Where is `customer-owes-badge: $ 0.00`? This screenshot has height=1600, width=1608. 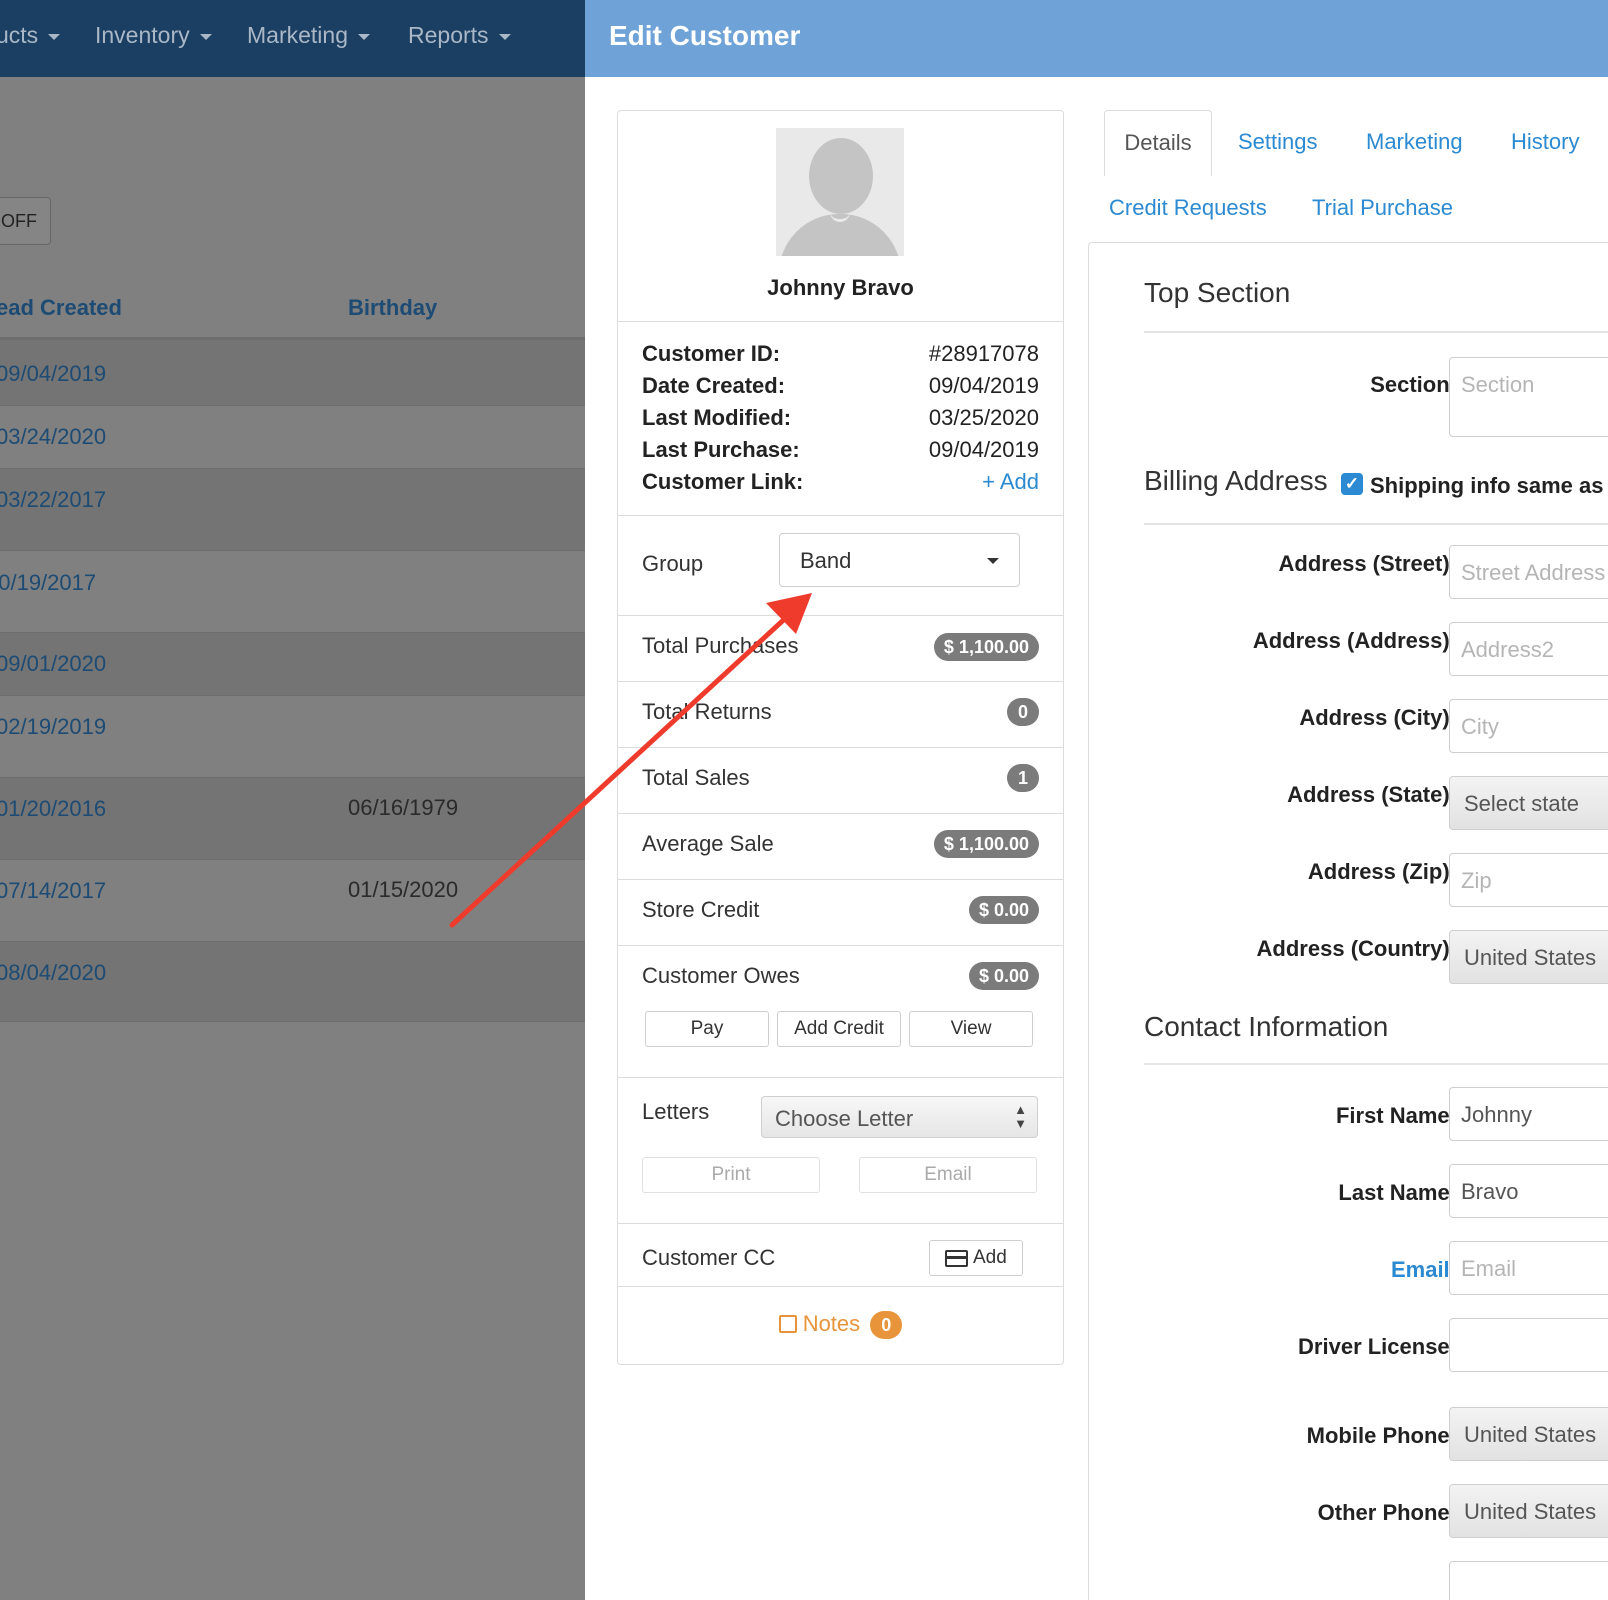 customer-owes-badge: $ 0.00 is located at coordinates (1003, 976).